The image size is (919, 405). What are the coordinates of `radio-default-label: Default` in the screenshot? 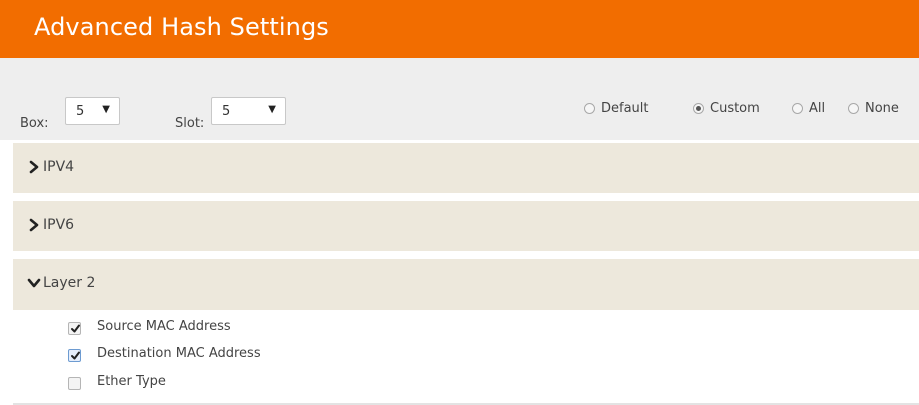 It's located at (625, 108).